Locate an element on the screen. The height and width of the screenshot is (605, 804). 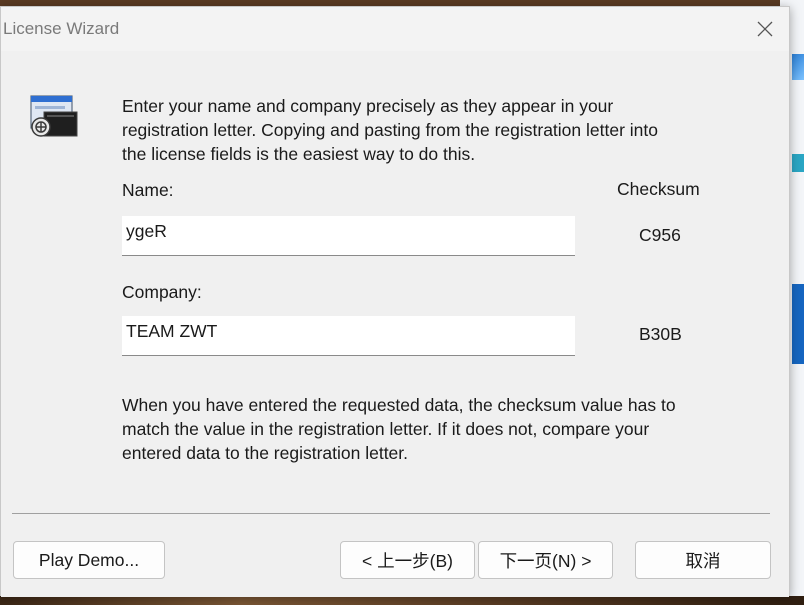
separator is located at coordinates (391, 513).